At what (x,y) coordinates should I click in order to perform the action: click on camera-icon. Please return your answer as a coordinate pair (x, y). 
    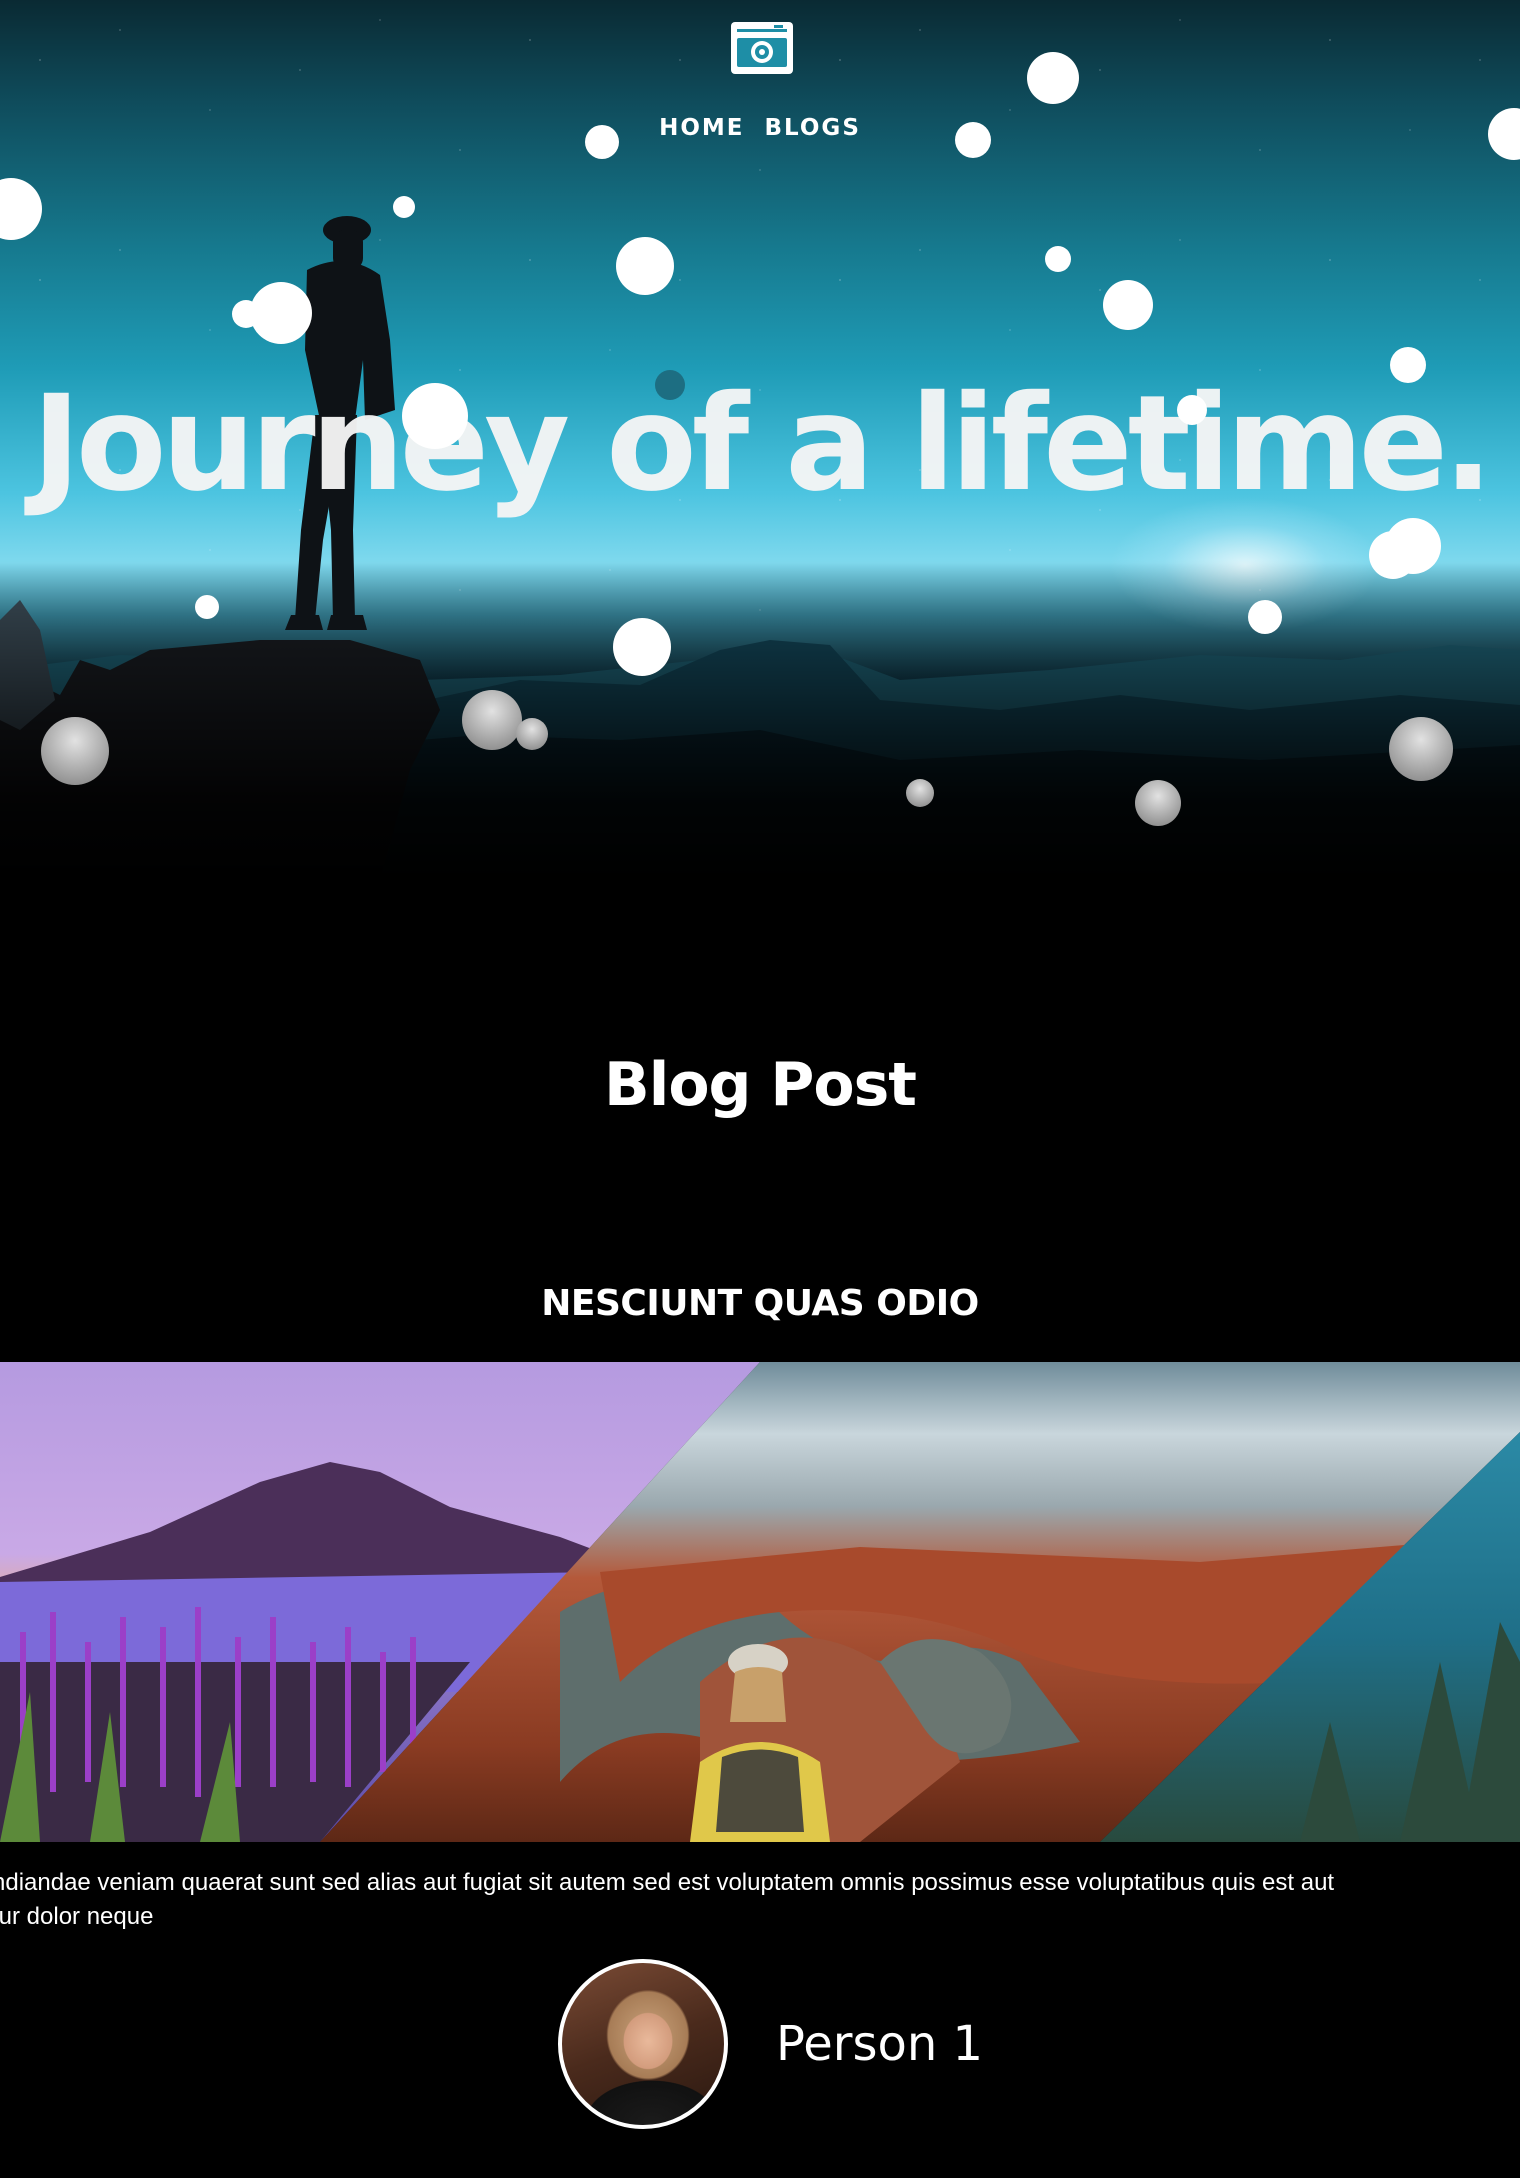
    Looking at the image, I should click on (762, 47).